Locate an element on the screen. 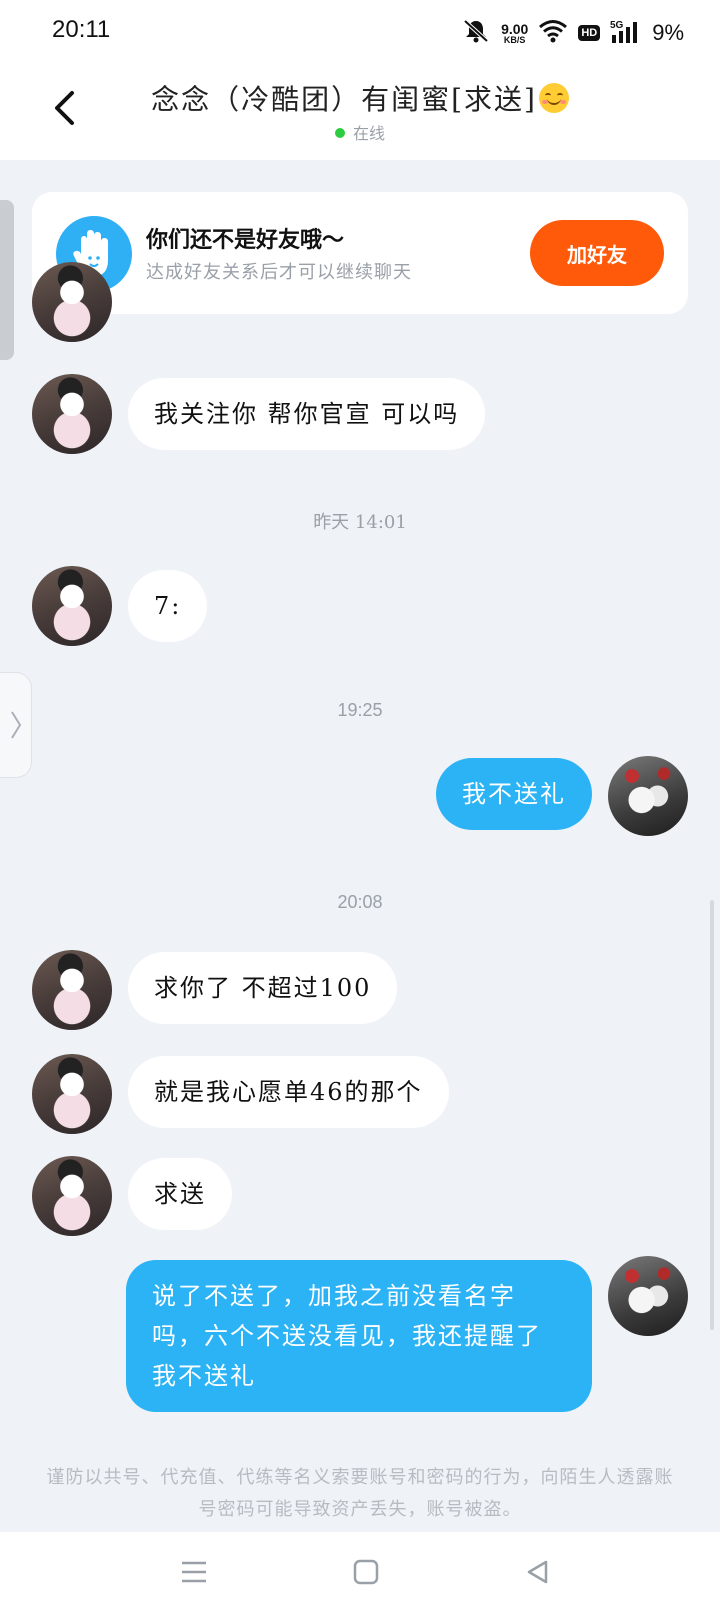 The width and height of the screenshot is (720, 1612). message-bubble-incoming: 就是我心愿单46的那个 is located at coordinates (288, 1092).